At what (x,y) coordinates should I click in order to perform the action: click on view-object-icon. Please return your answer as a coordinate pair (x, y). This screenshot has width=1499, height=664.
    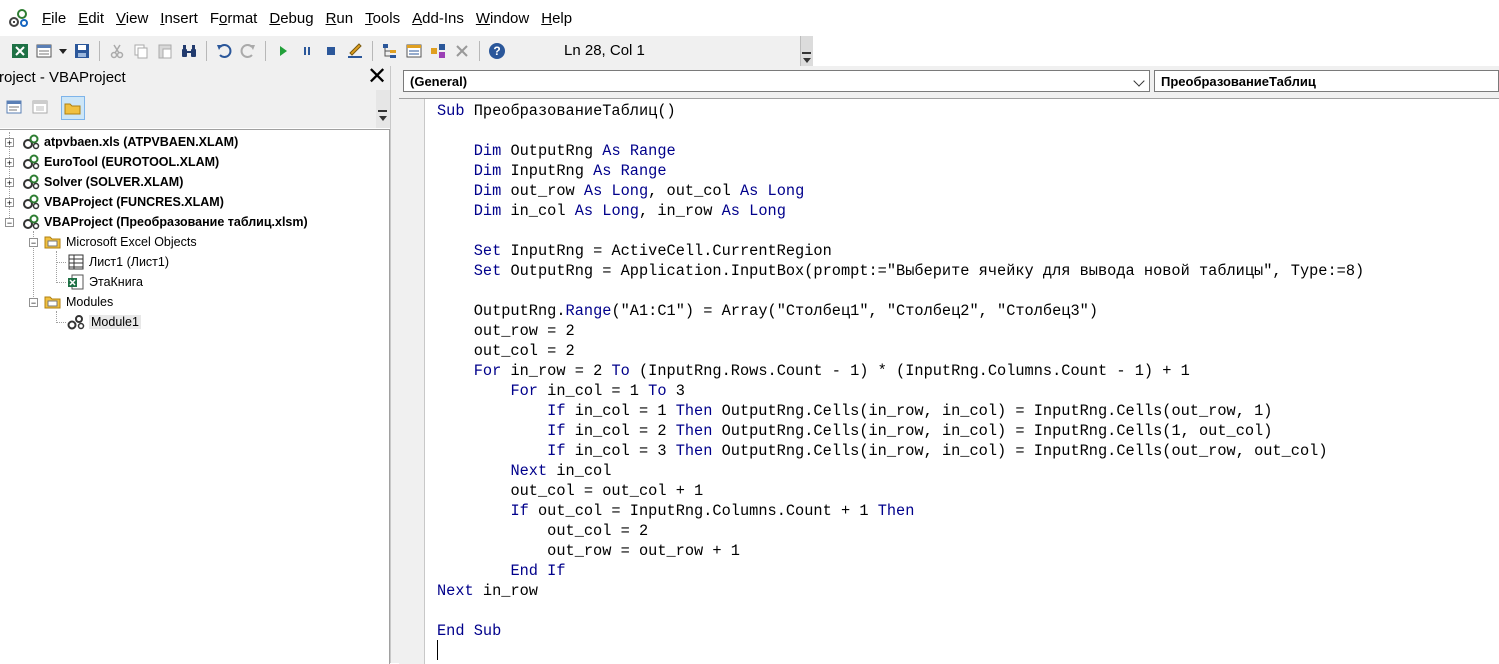
    Looking at the image, I should click on (40, 107).